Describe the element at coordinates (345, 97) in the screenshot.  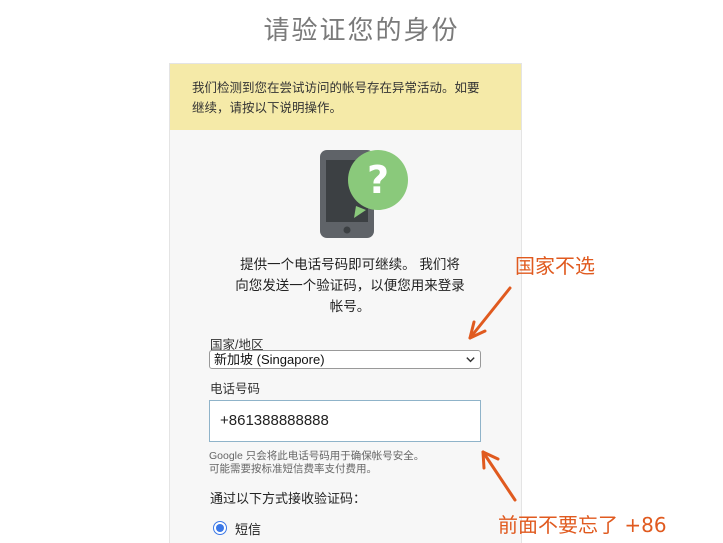
I see `warning-banner: 我们检测到您在尝试访问的帐号存在异常活动。如要 继续，请按以下说明操作。` at that location.